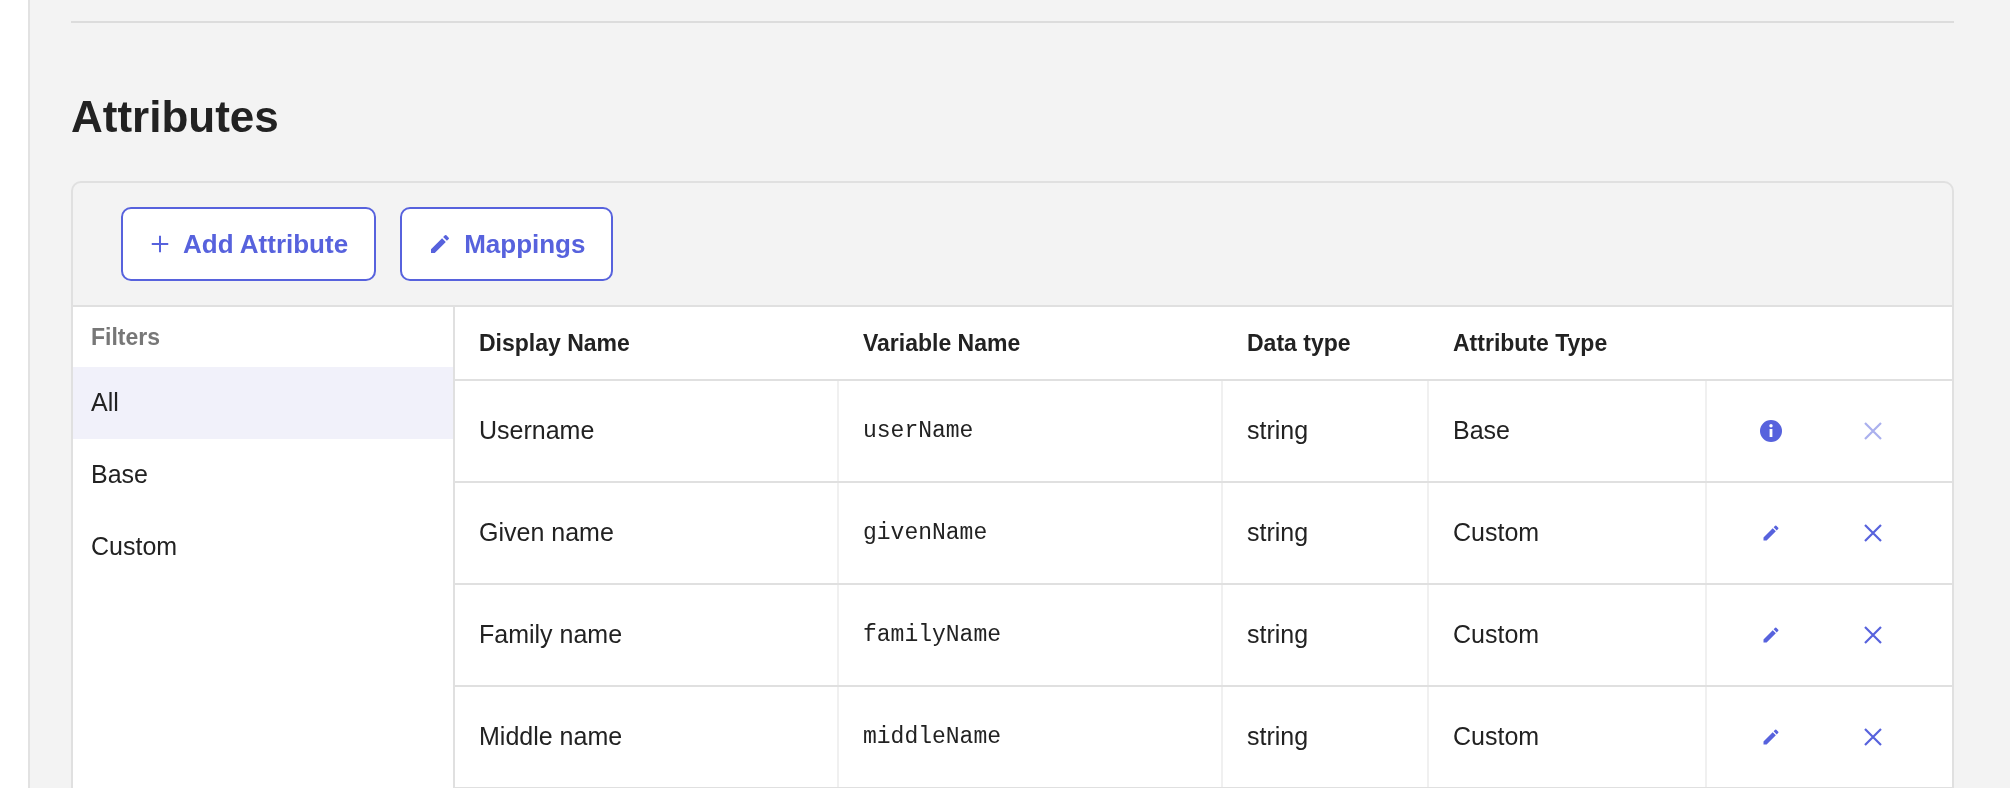  What do you see at coordinates (160, 244) in the screenshot?
I see `plus-icon` at bounding box center [160, 244].